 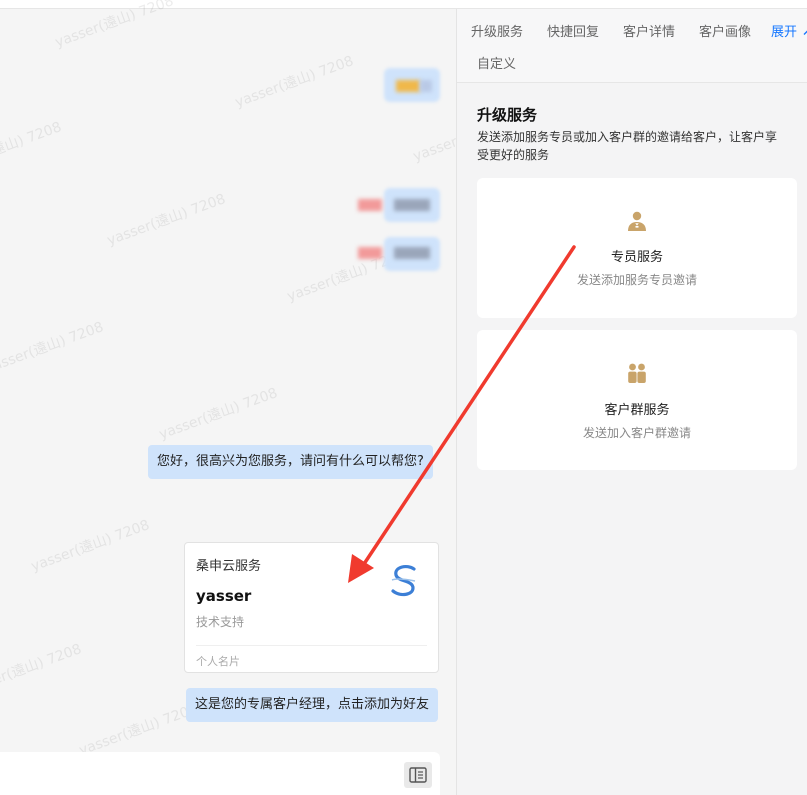 What do you see at coordinates (636, 433) in the screenshot?
I see `group-service-desc: 发送加入客户群邀请` at bounding box center [636, 433].